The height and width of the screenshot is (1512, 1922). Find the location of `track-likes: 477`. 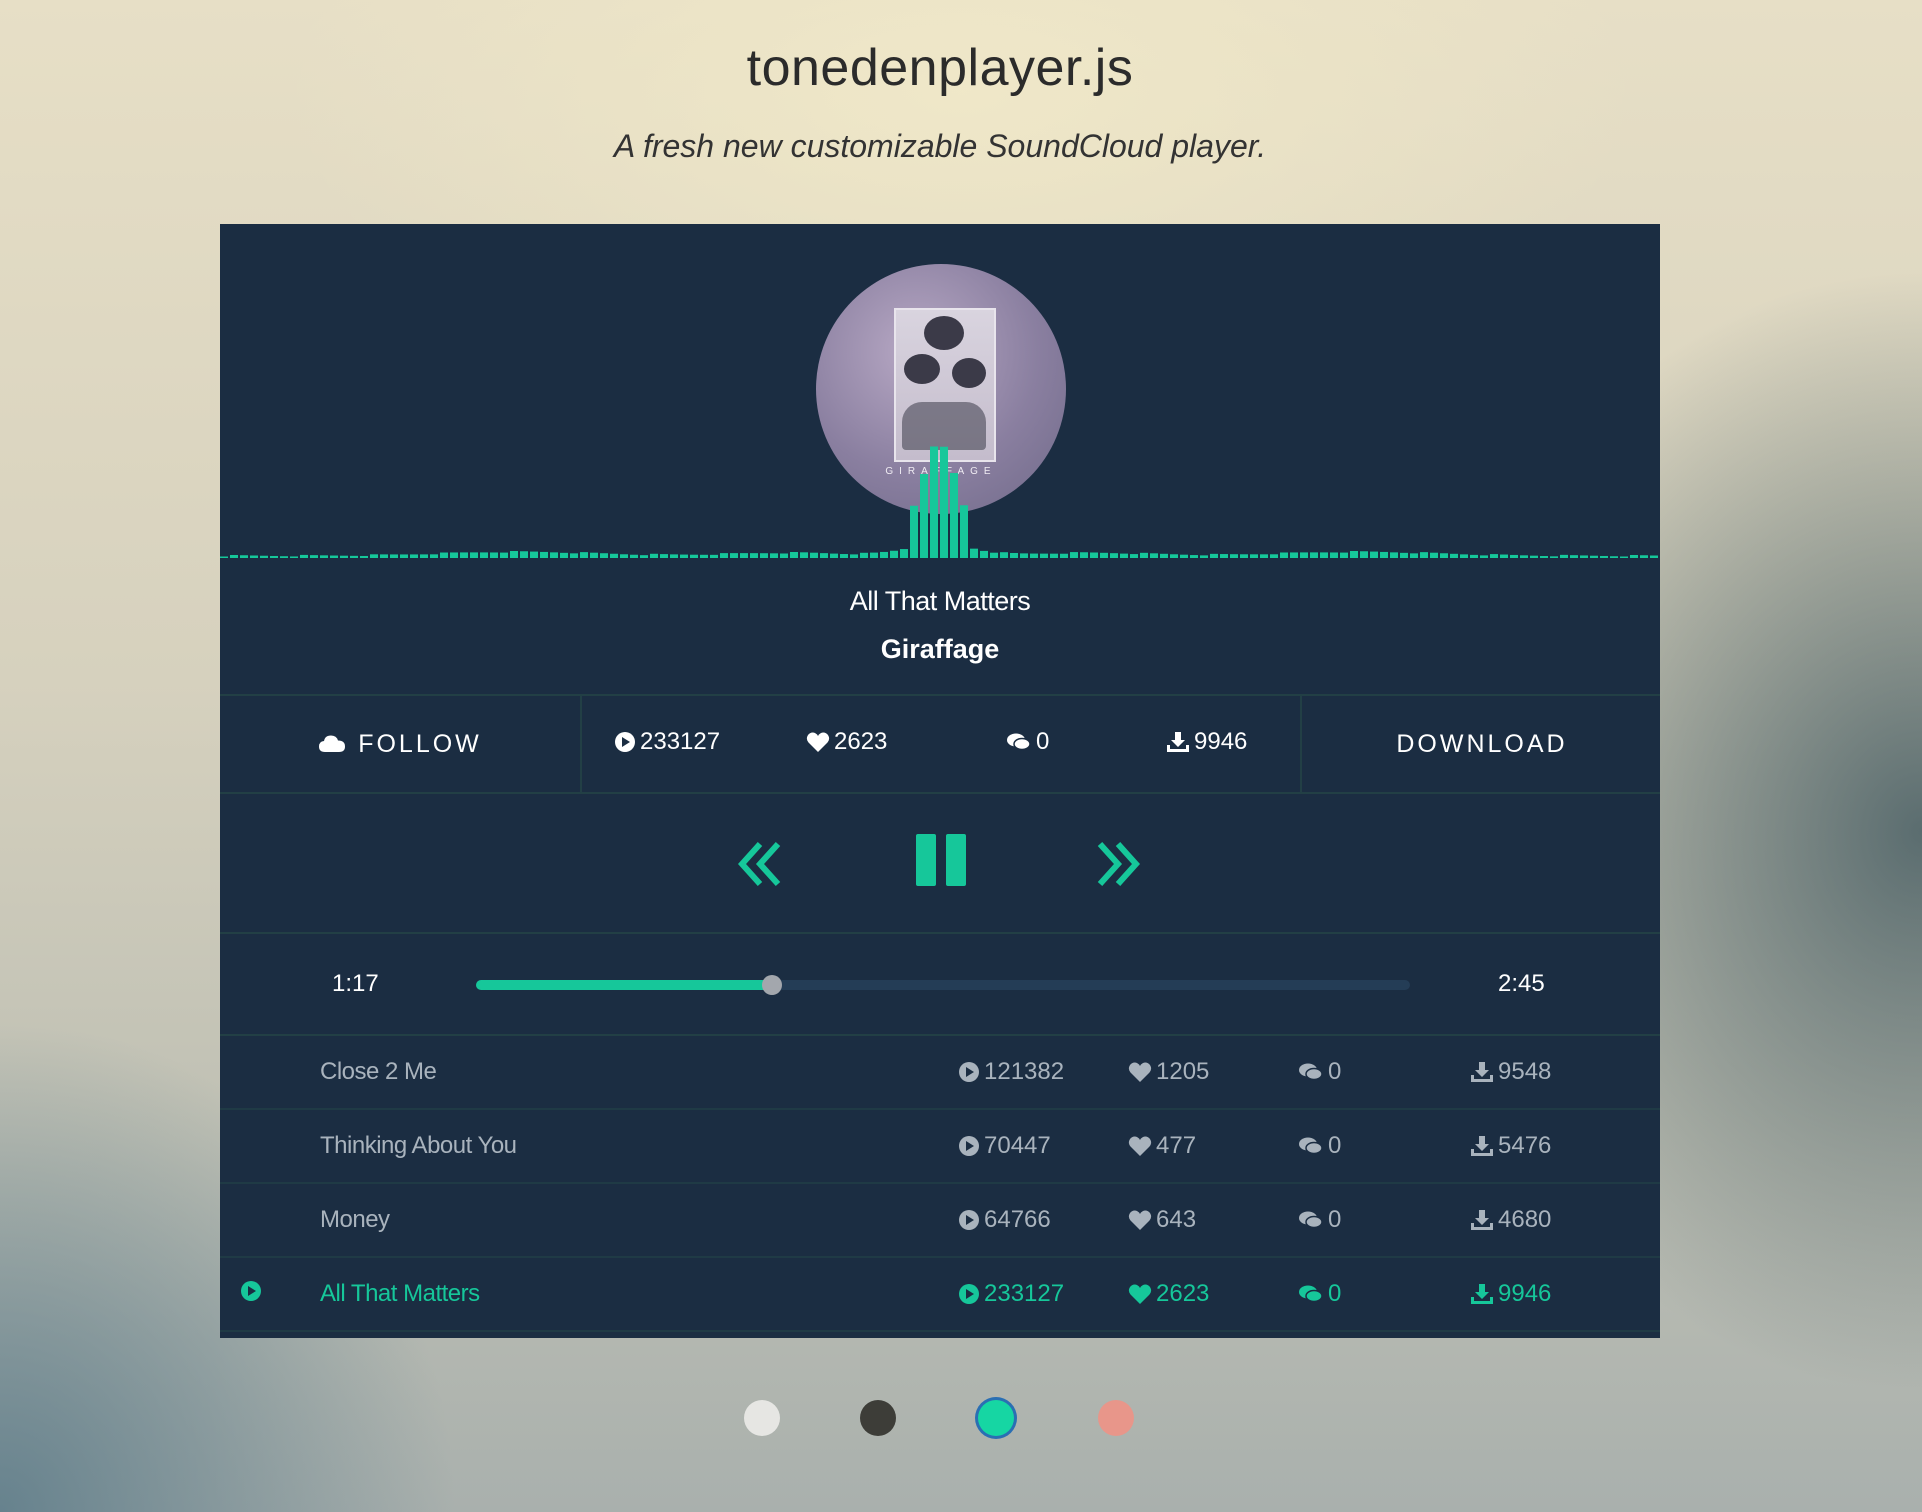

track-likes: 477 is located at coordinates (1162, 1146).